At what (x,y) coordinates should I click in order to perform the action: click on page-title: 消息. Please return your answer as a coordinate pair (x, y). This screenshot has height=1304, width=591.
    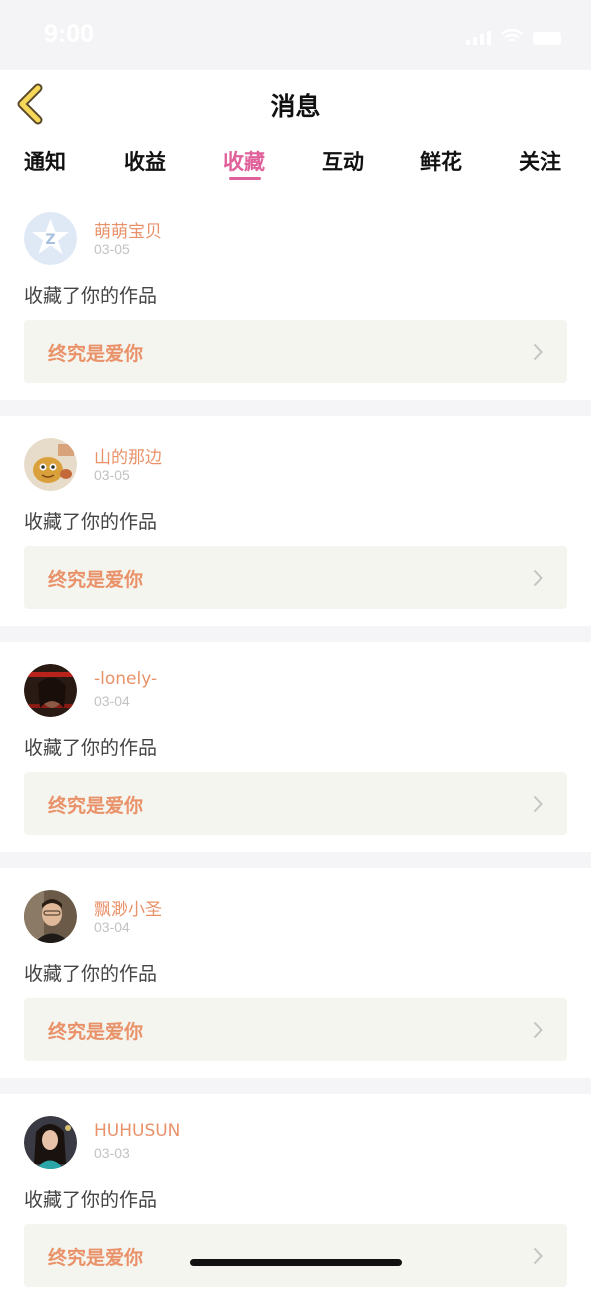
    Looking at the image, I should click on (295, 106).